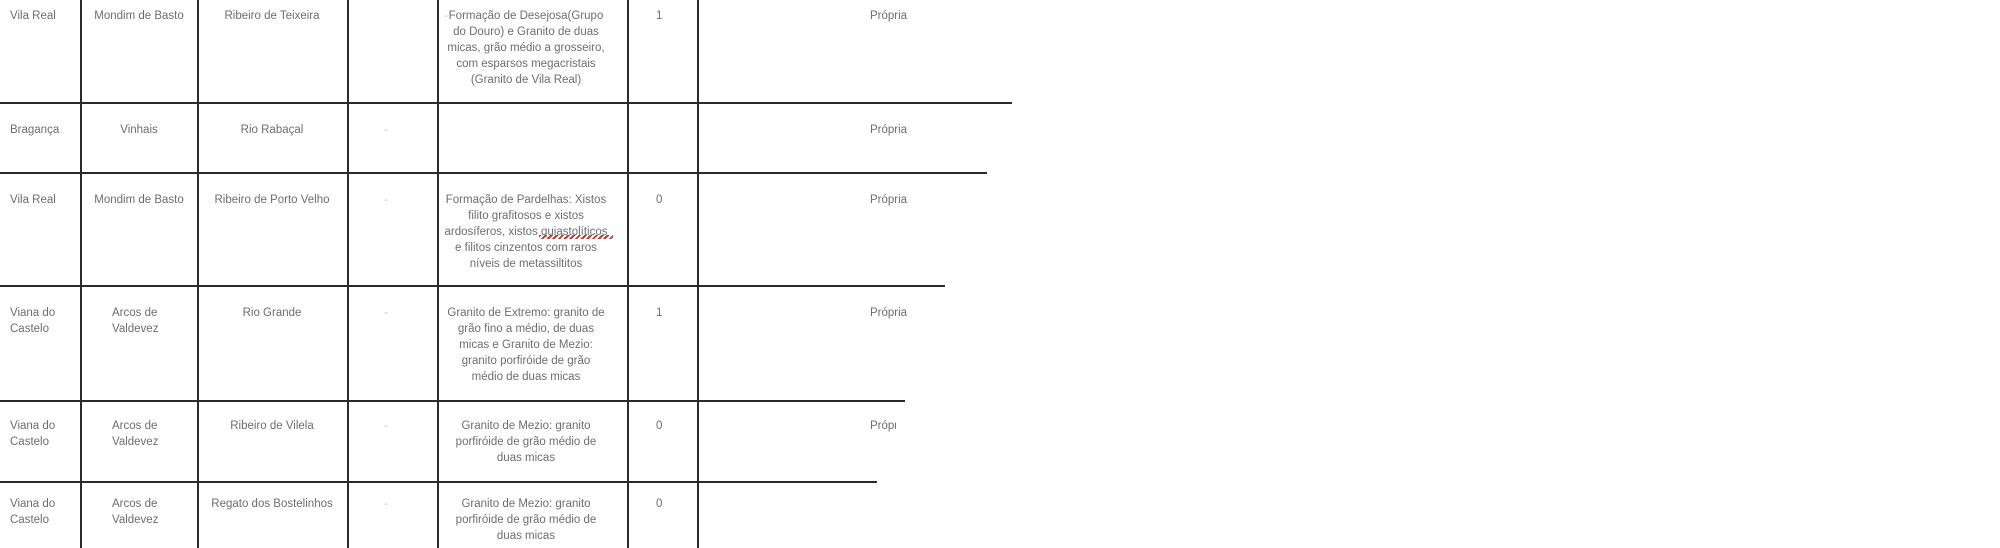 The width and height of the screenshot is (2000, 548). What do you see at coordinates (139, 130) in the screenshot?
I see `cell-concelho: Vinhais` at bounding box center [139, 130].